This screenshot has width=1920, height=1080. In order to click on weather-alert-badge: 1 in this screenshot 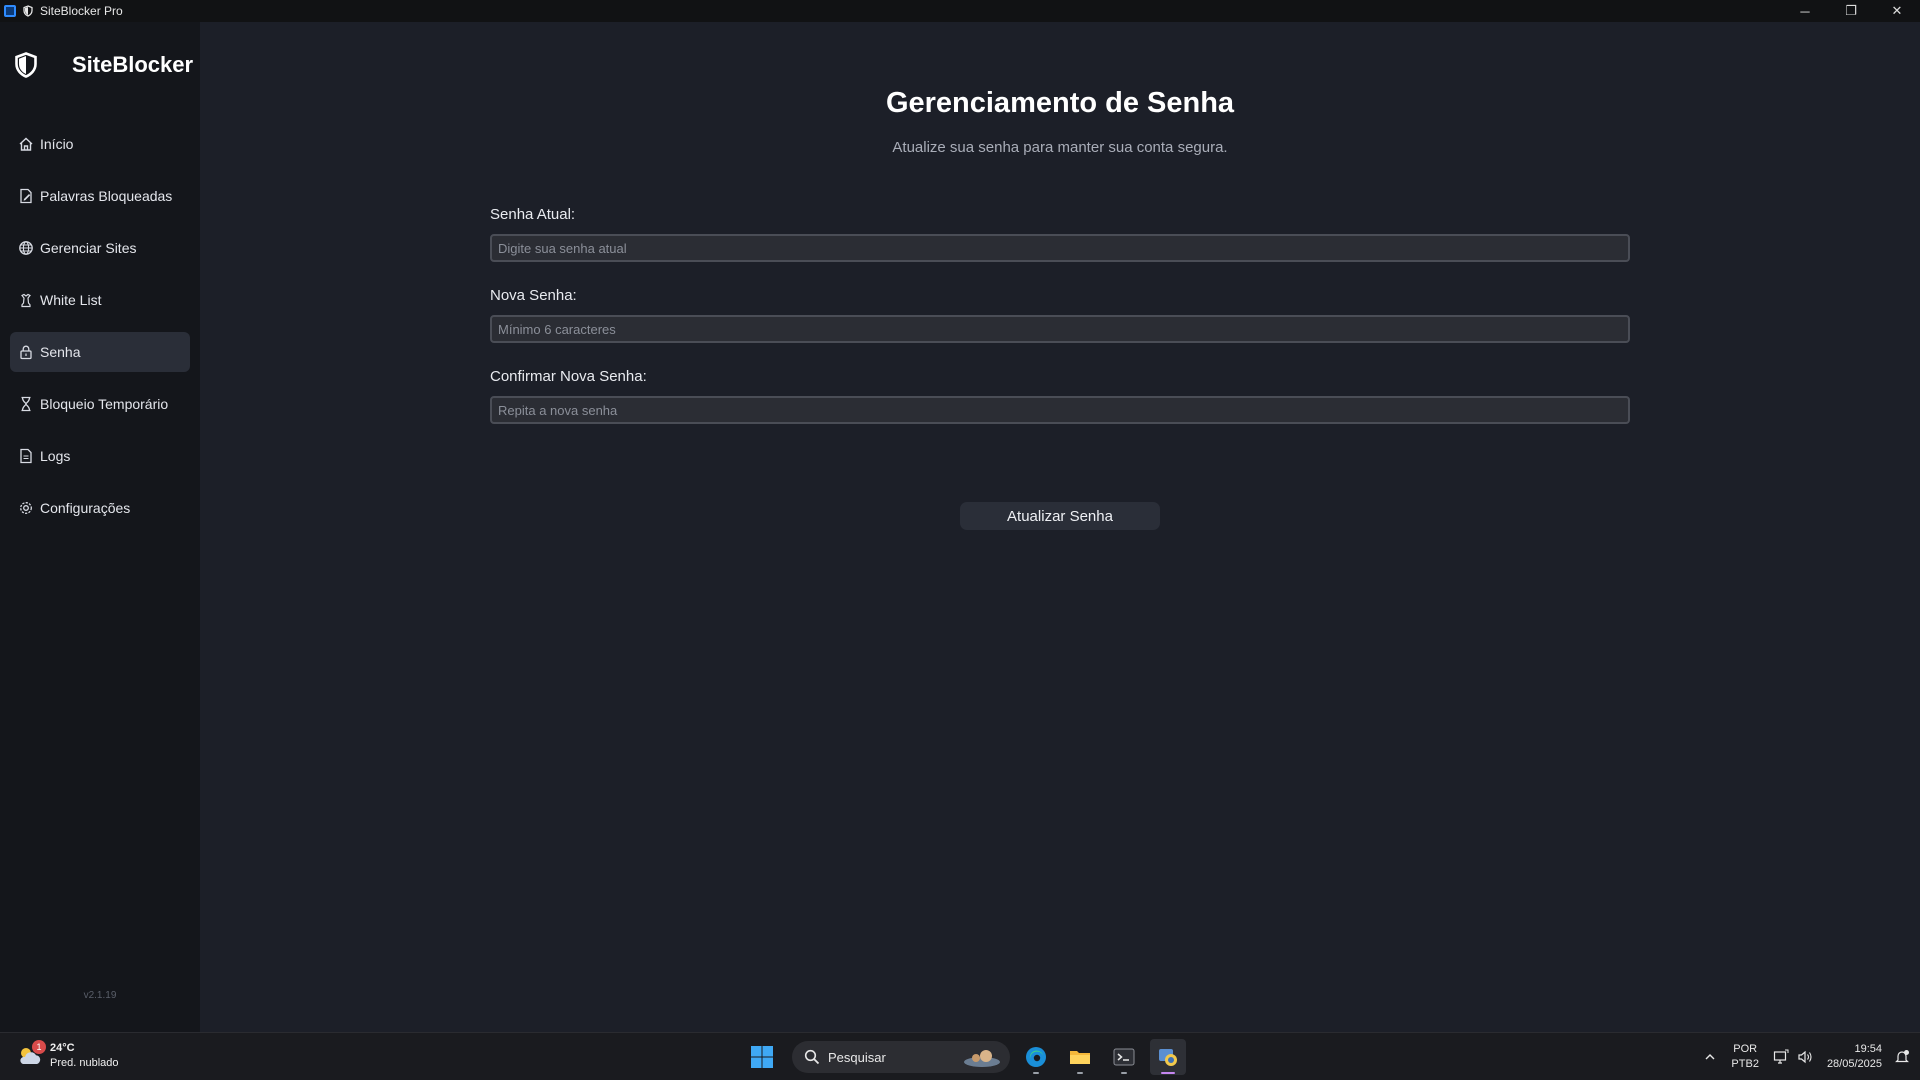, I will do `click(39, 1047)`.